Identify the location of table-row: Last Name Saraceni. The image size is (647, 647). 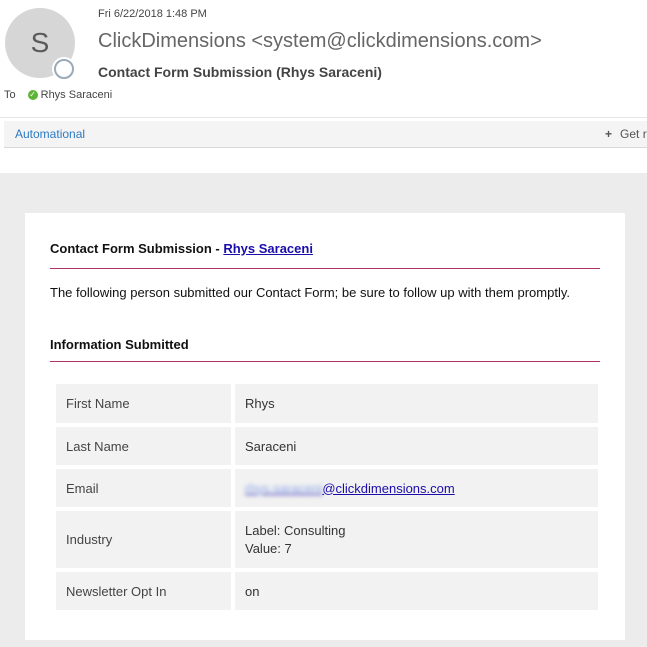
(327, 446).